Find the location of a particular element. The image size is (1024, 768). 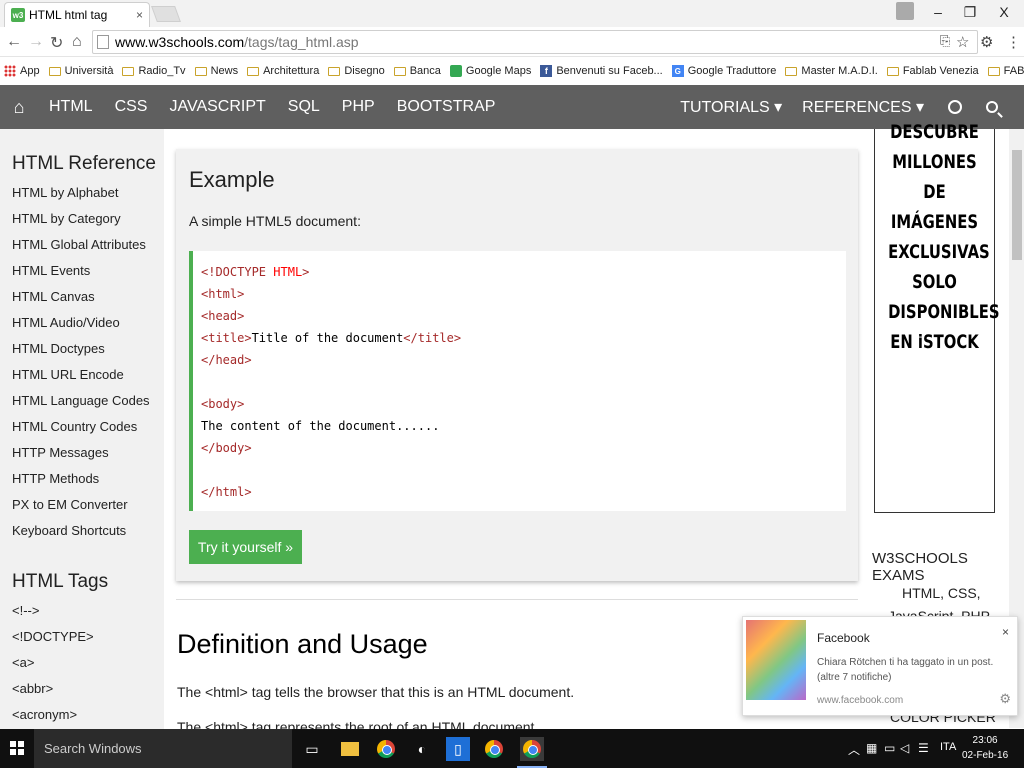

bookmark-item: Architettura is located at coordinates (283, 71).